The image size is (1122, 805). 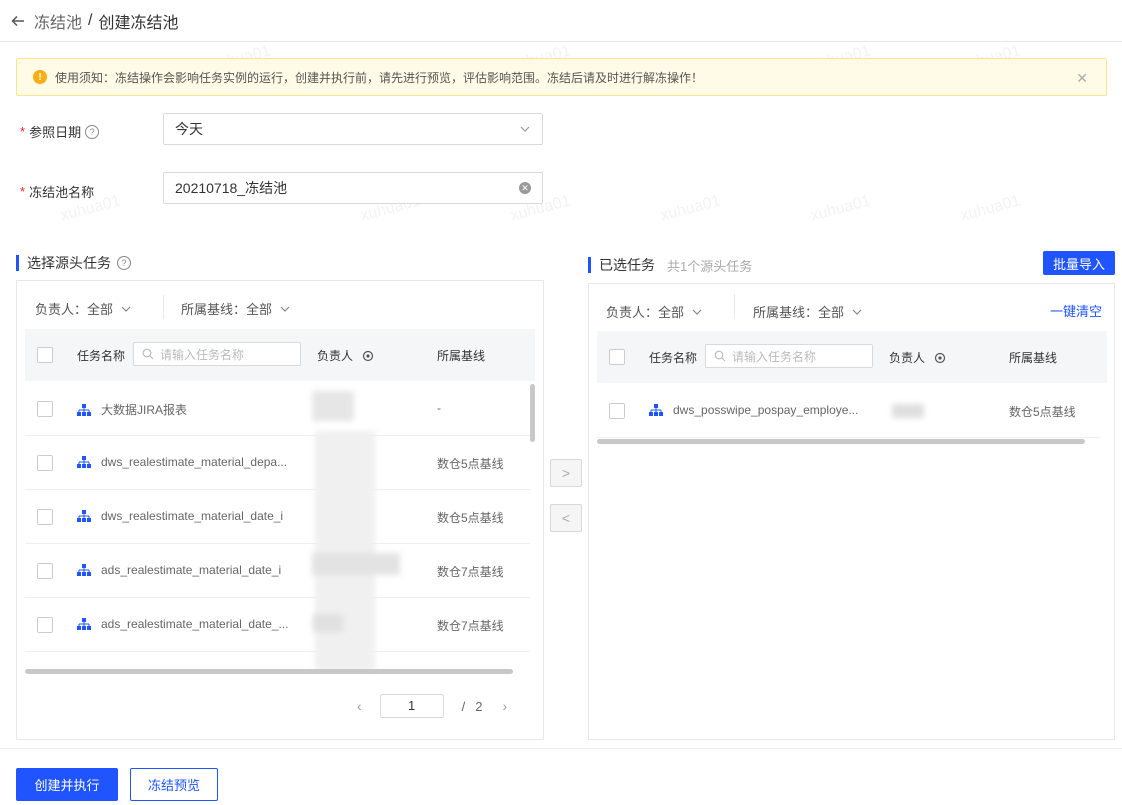 What do you see at coordinates (720, 356) in the screenshot?
I see `search-icon` at bounding box center [720, 356].